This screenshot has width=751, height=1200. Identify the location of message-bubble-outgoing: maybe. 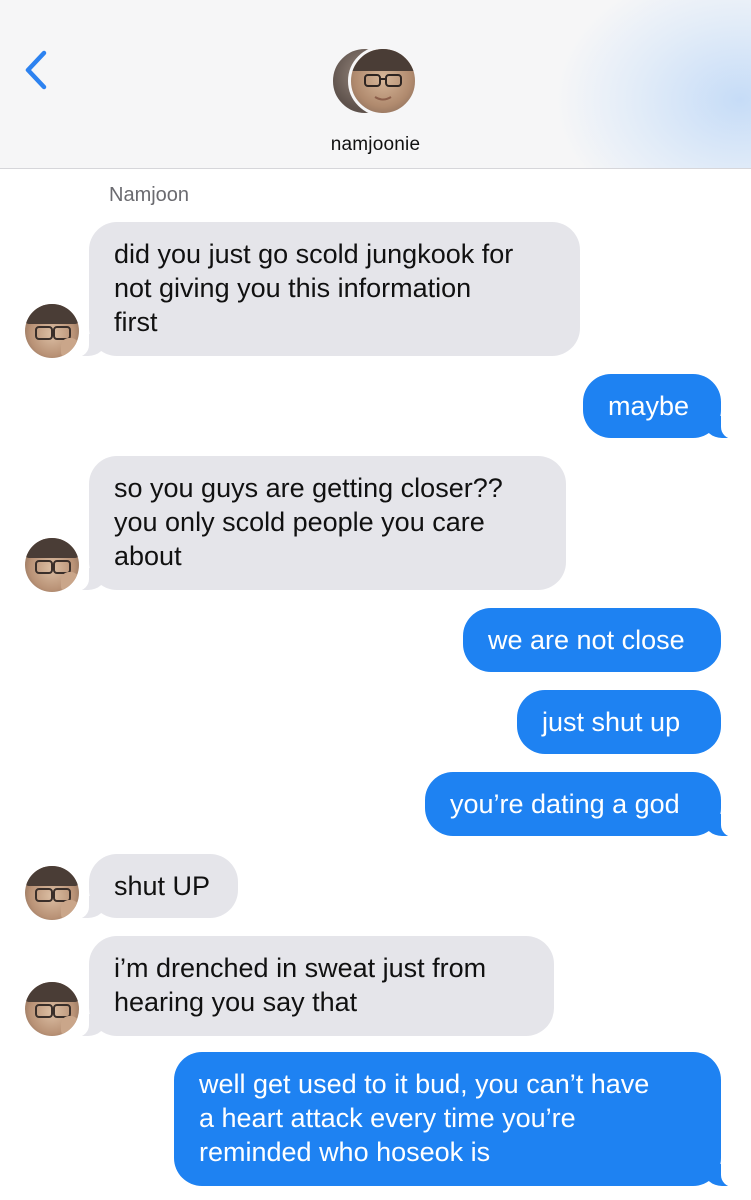
(665, 406).